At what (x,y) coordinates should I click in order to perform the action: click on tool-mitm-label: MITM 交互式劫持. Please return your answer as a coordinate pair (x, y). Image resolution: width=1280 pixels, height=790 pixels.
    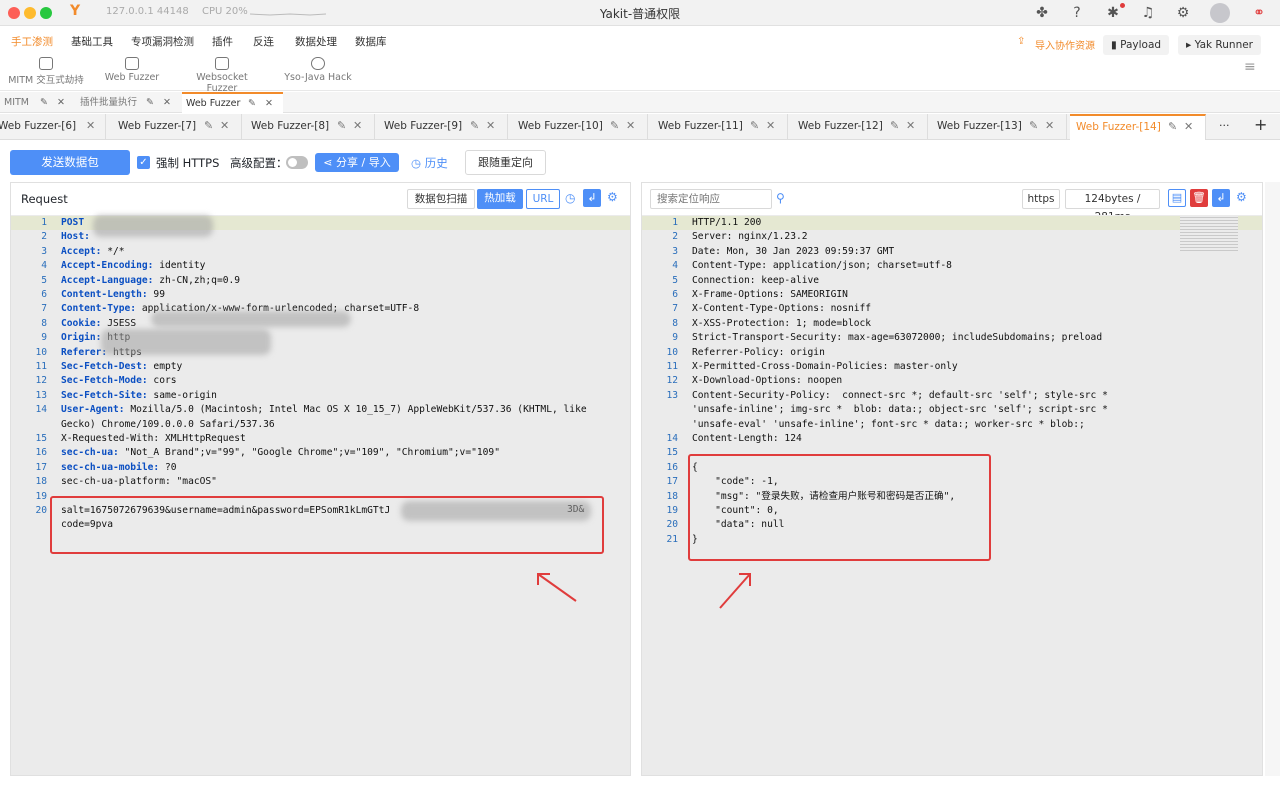
    Looking at the image, I should click on (46, 80).